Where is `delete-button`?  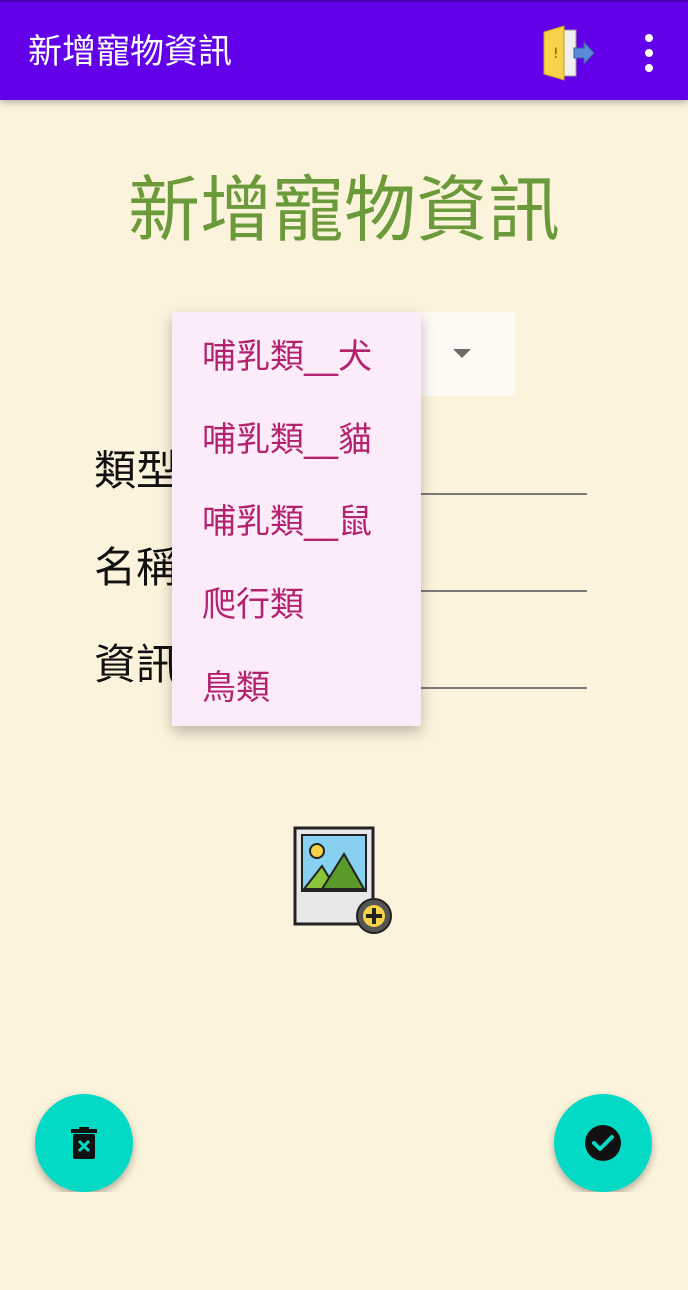 delete-button is located at coordinates (84, 1143).